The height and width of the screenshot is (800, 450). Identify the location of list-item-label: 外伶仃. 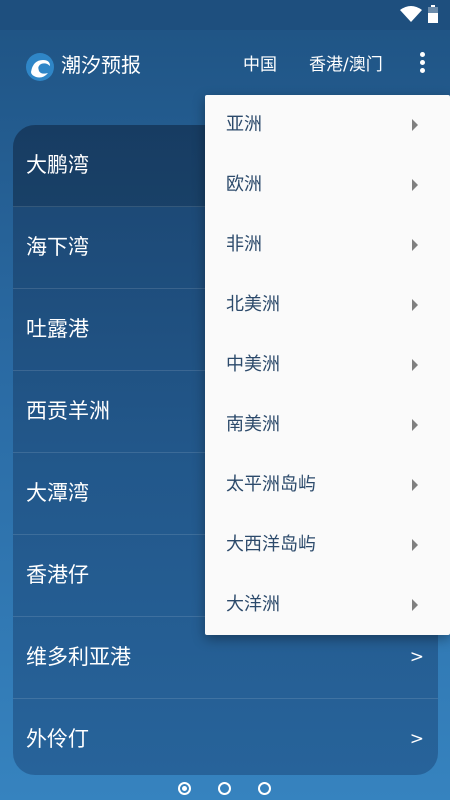
(57, 739).